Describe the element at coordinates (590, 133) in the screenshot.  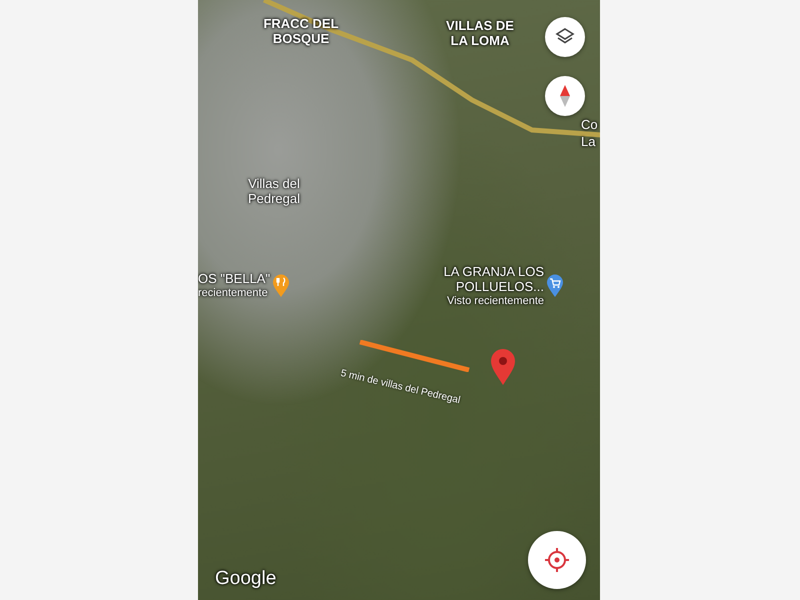
I see `place-label: Co La` at that location.